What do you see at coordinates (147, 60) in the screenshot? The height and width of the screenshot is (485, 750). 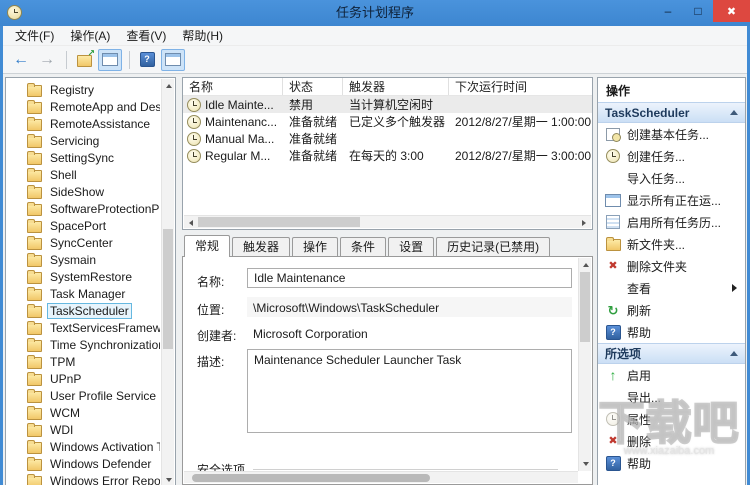 I see `help-button` at bounding box center [147, 60].